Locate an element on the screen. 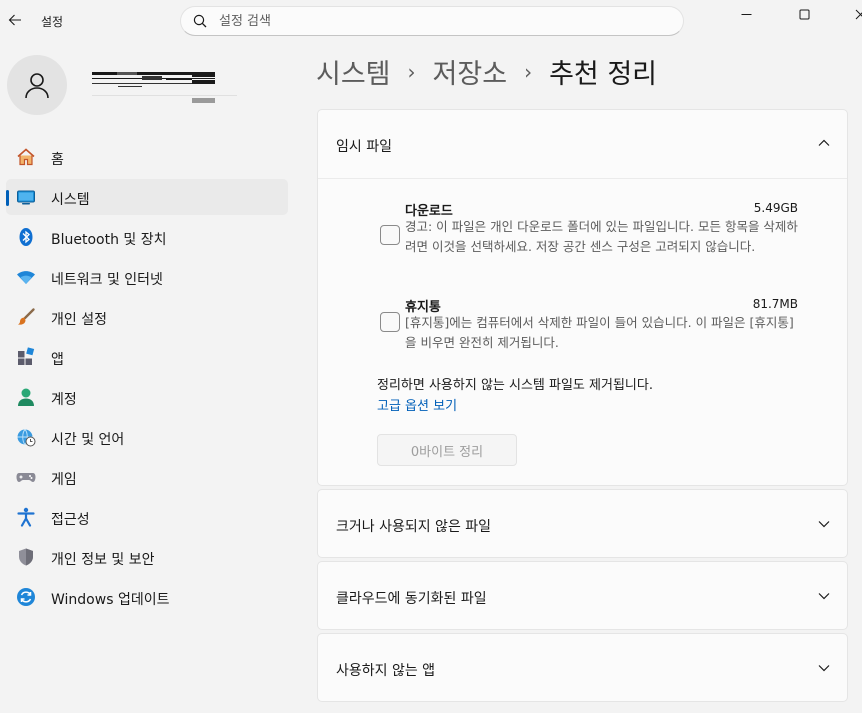 The height and width of the screenshot is (713, 862). brush-icon is located at coordinates (26, 317).